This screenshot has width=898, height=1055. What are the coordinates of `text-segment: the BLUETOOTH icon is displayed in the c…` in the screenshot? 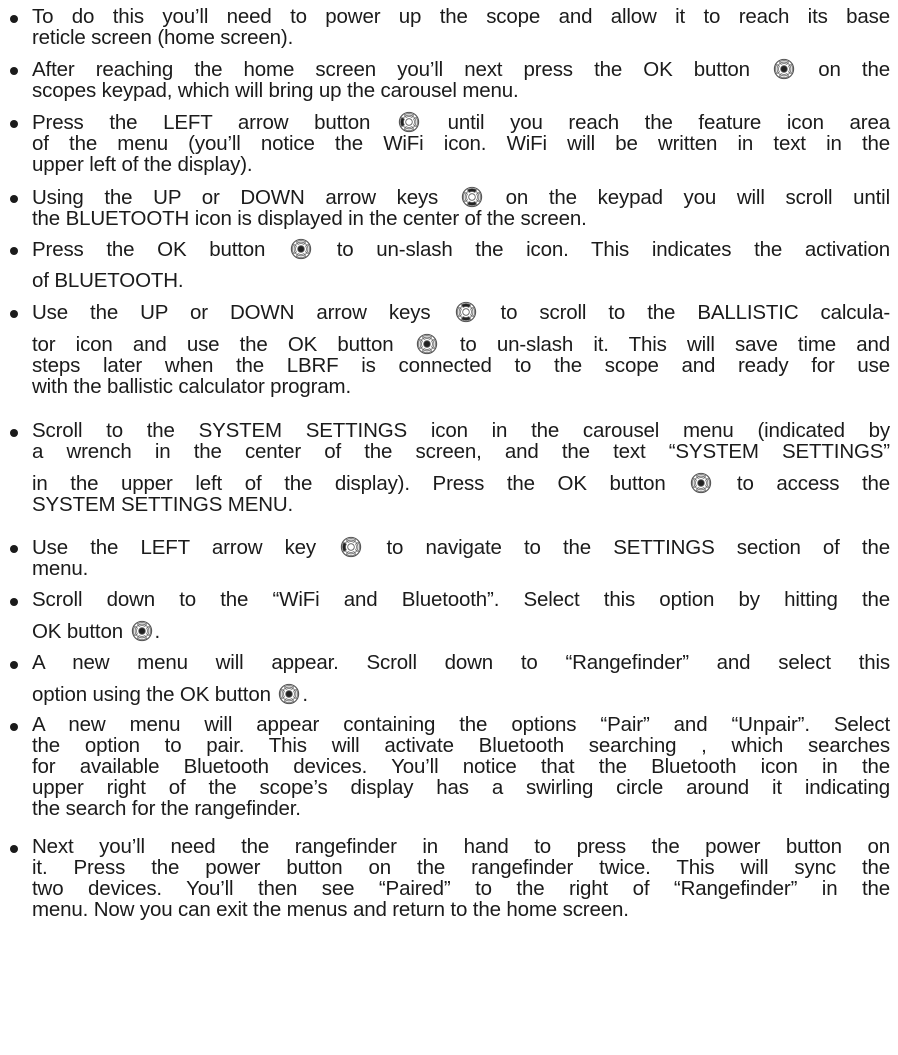 It's located at (309, 218).